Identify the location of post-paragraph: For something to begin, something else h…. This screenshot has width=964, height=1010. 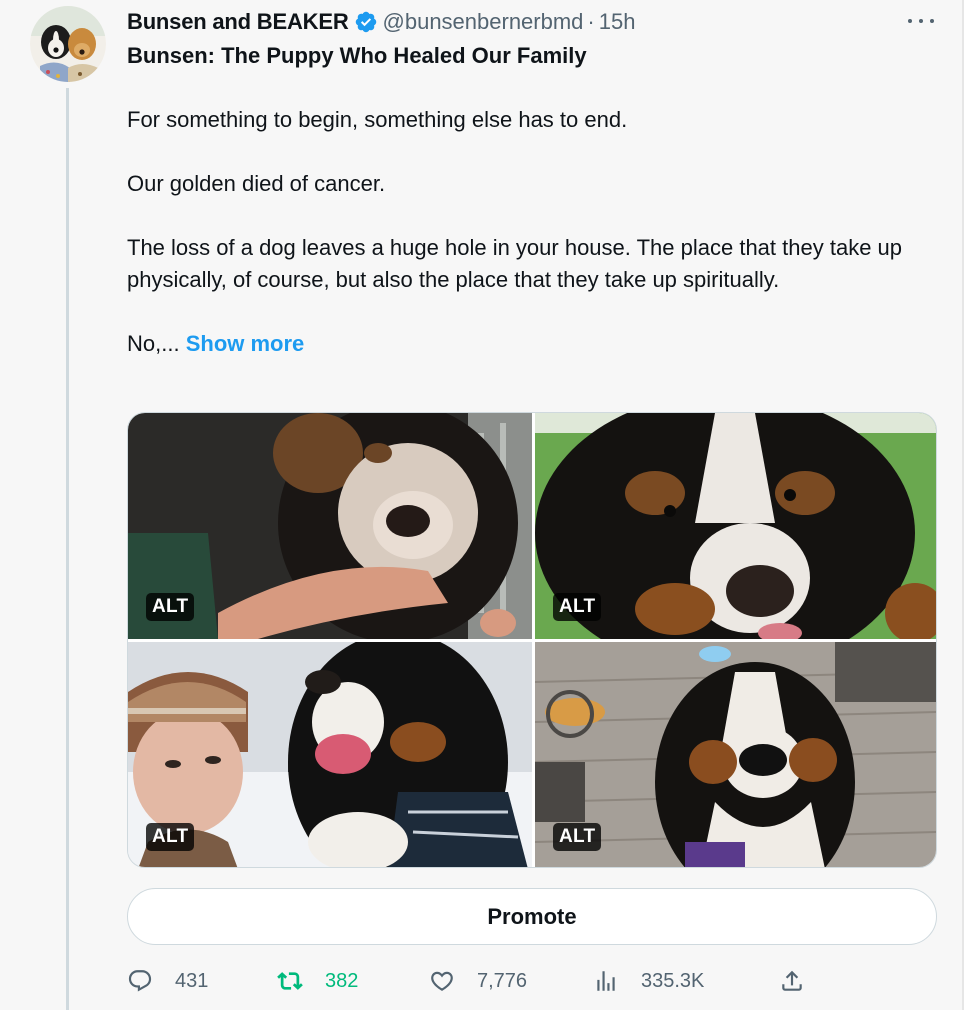
(377, 119).